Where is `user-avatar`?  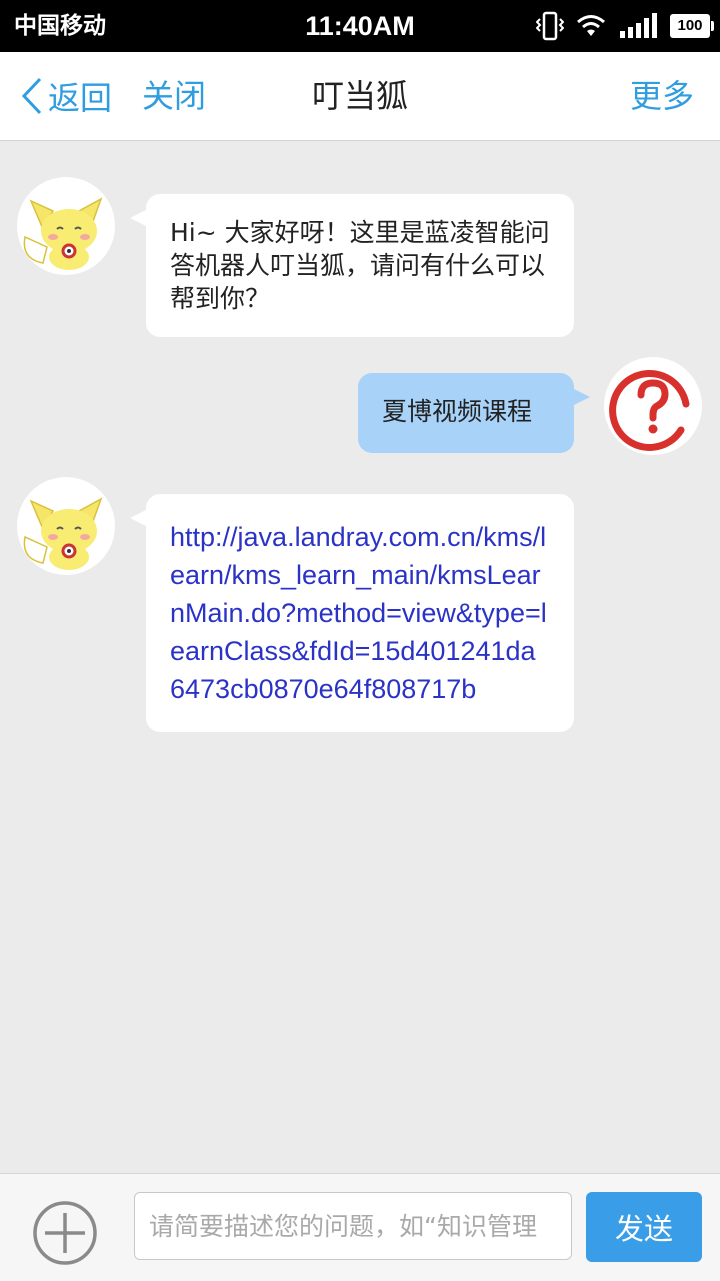
user-avatar is located at coordinates (653, 406).